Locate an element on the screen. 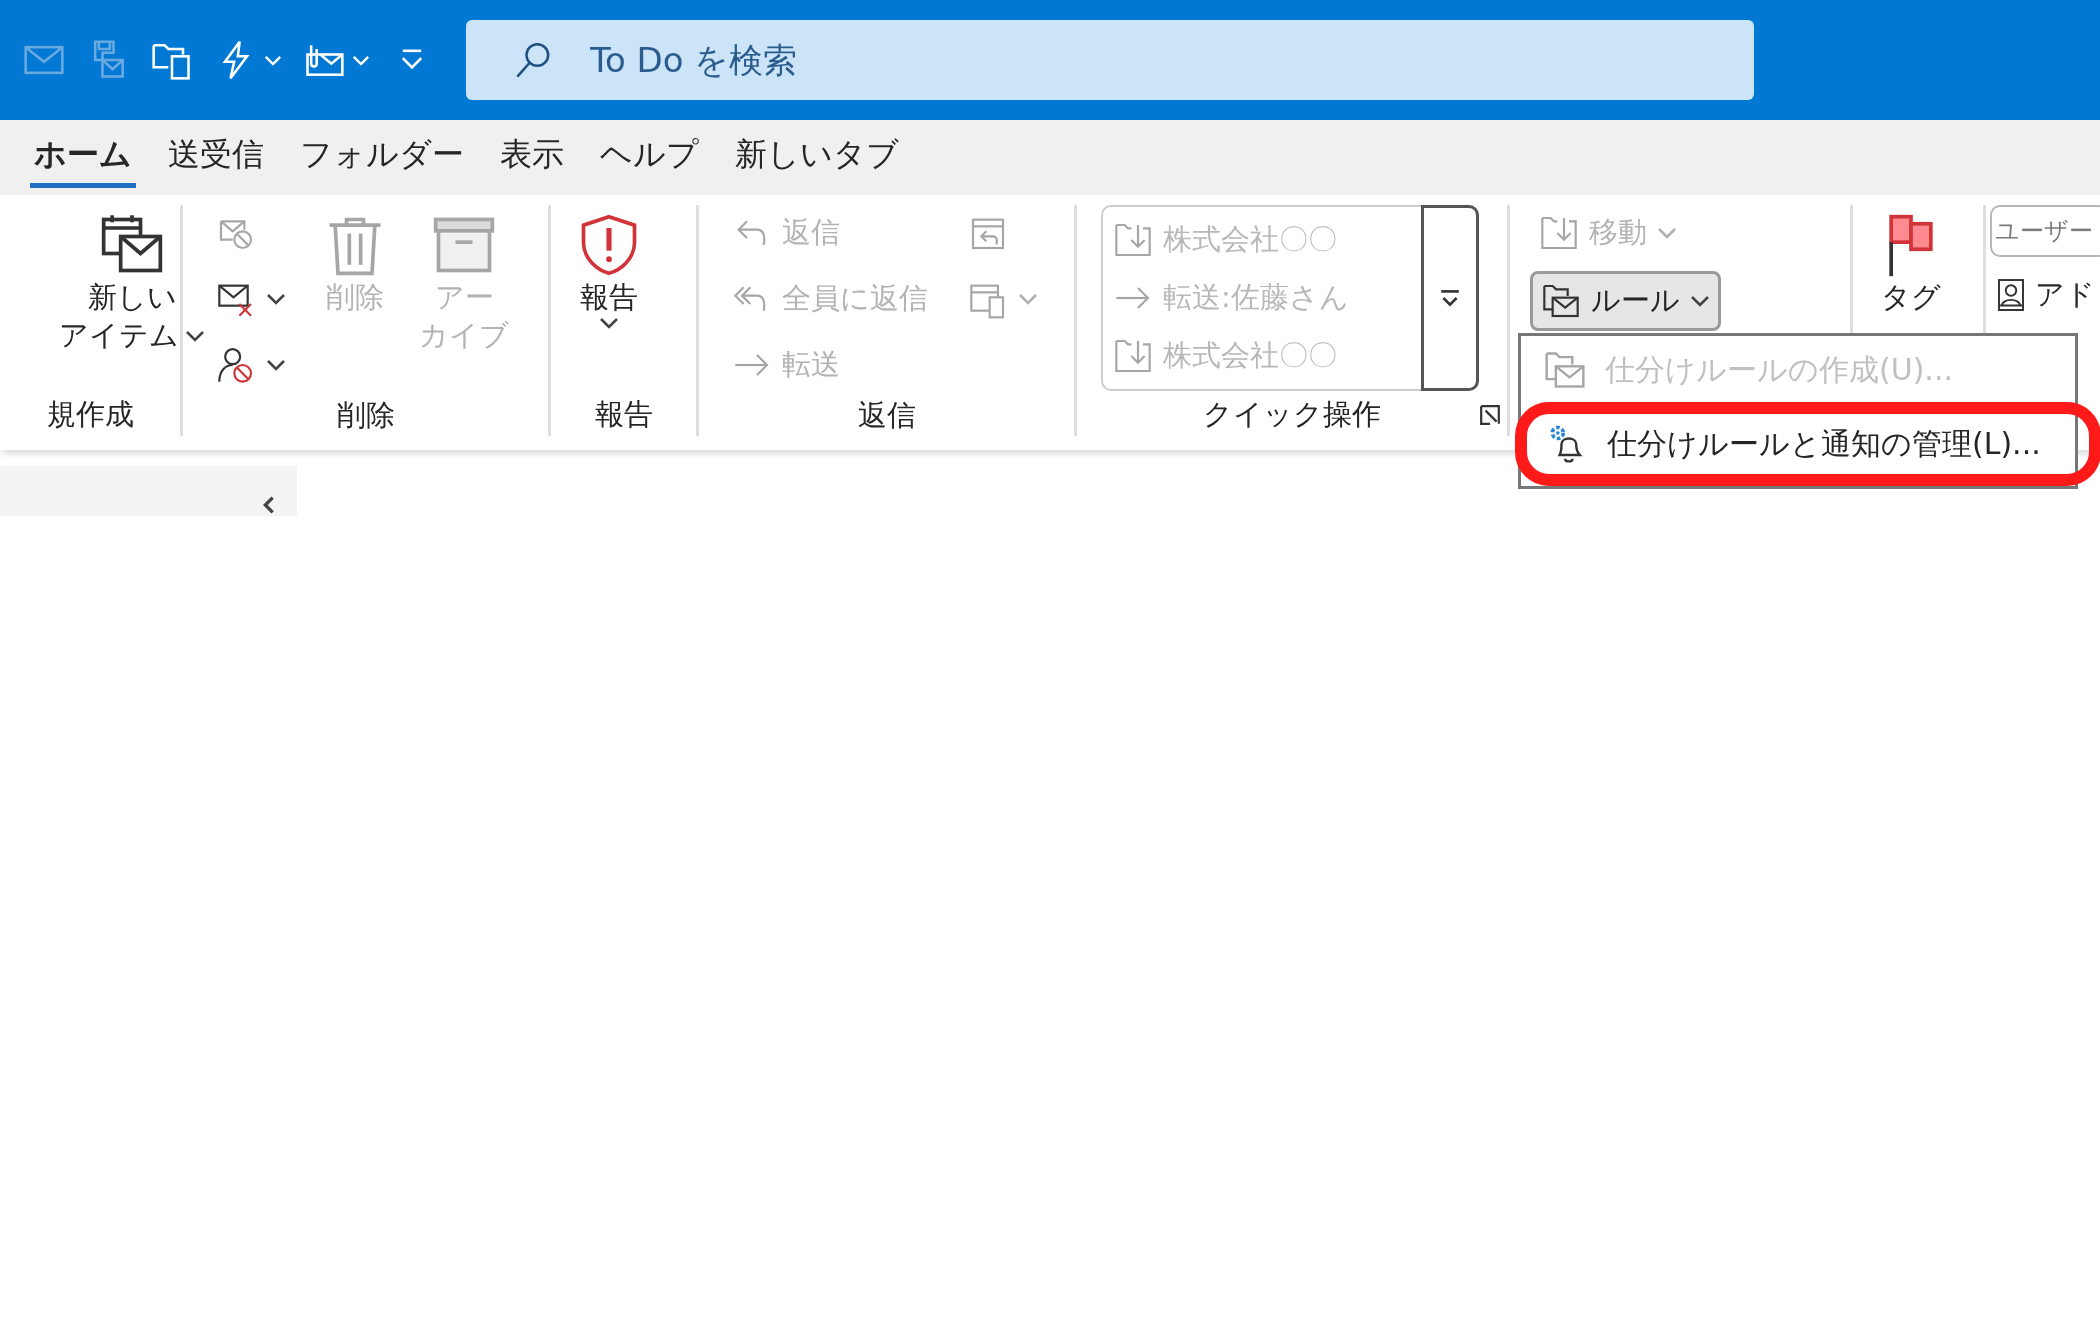 This screenshot has width=2100, height=1326. group-label: 削除 is located at coordinates (365, 415).